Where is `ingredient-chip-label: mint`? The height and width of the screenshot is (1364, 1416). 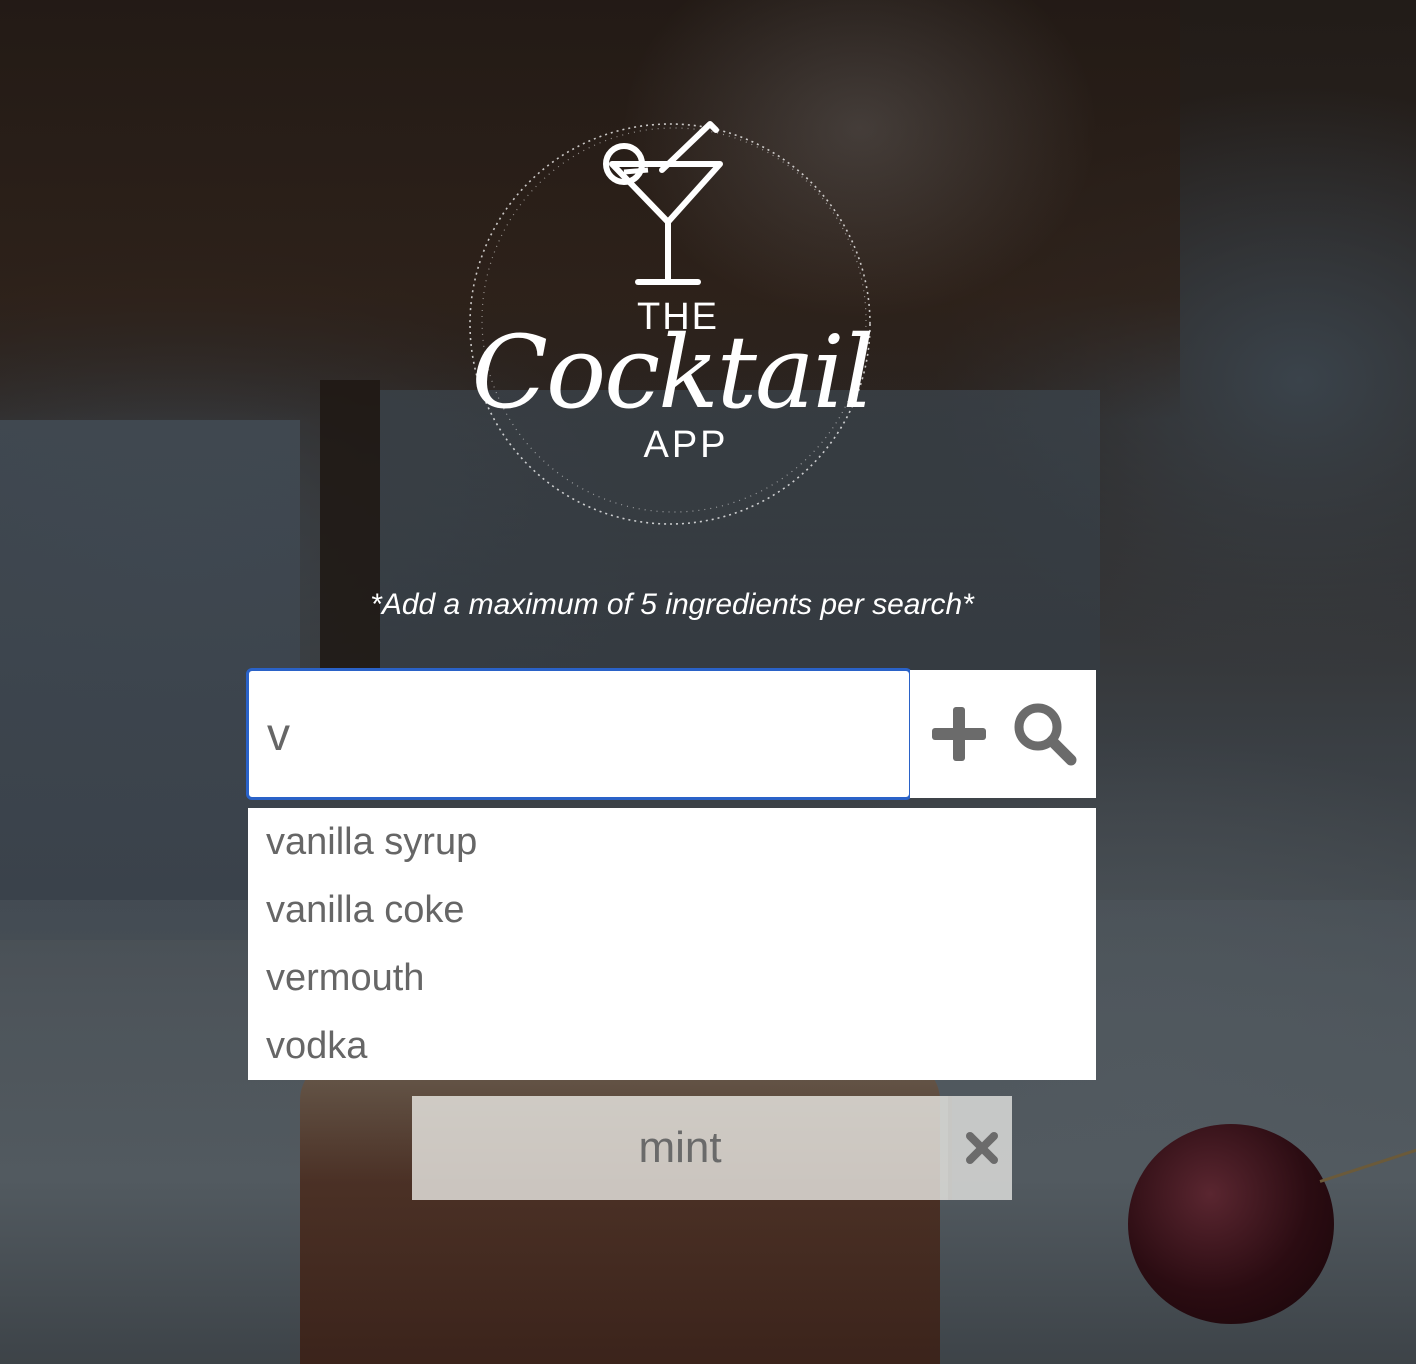
ingredient-chip-label: mint is located at coordinates (680, 1148).